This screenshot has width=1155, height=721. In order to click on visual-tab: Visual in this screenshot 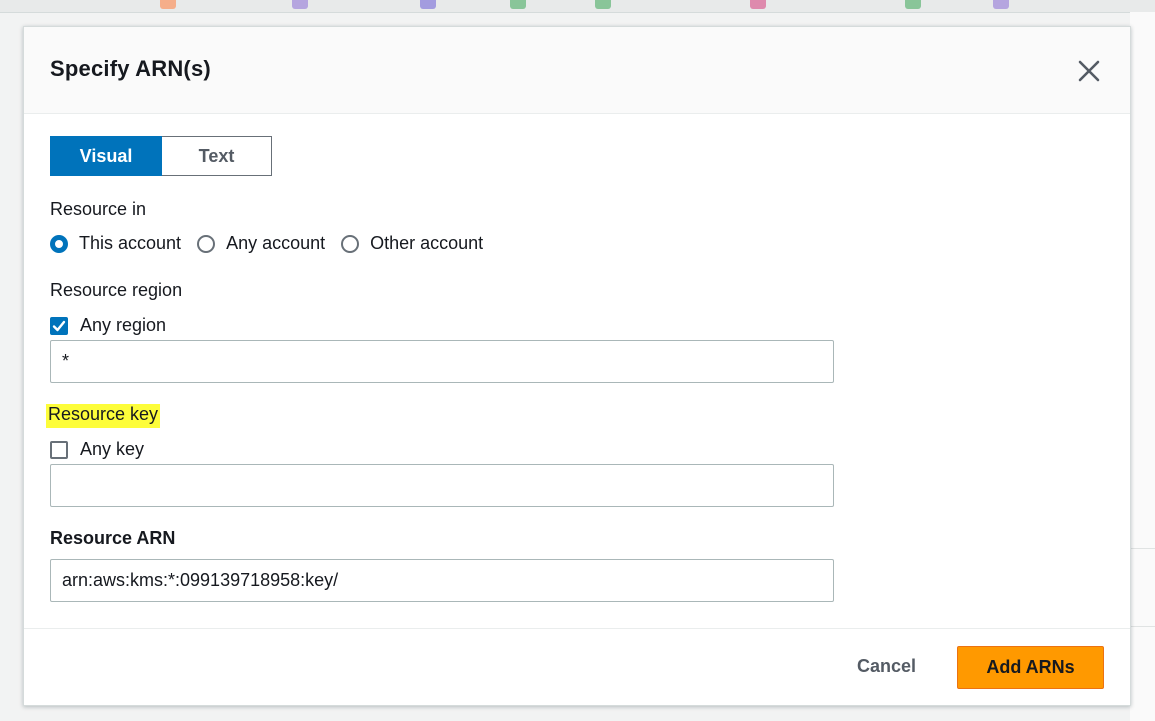, I will do `click(106, 156)`.